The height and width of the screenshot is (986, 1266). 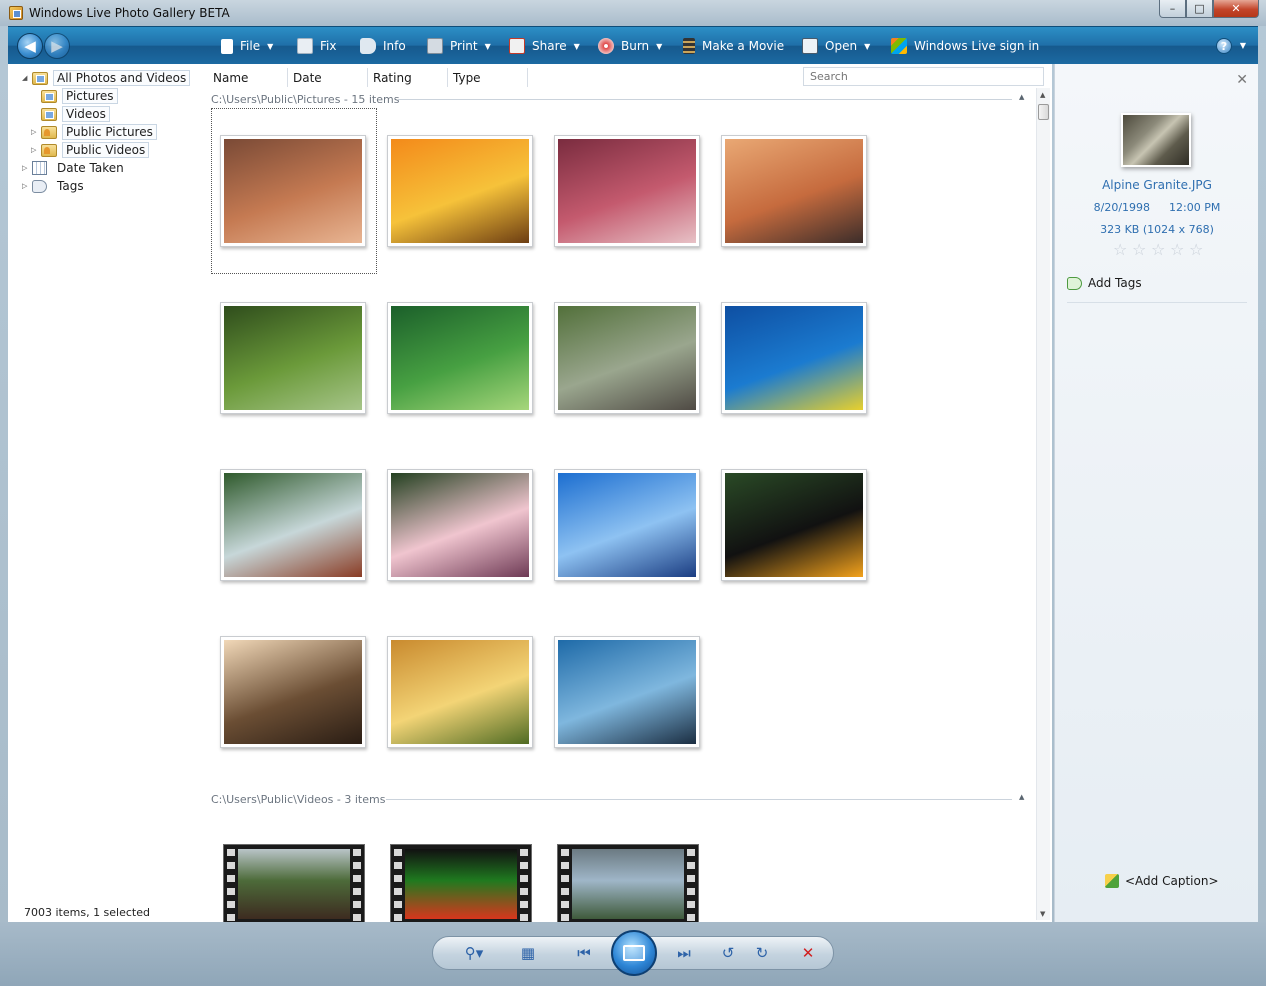 I want to click on toolbar-info-label: Info, so click(x=394, y=46).